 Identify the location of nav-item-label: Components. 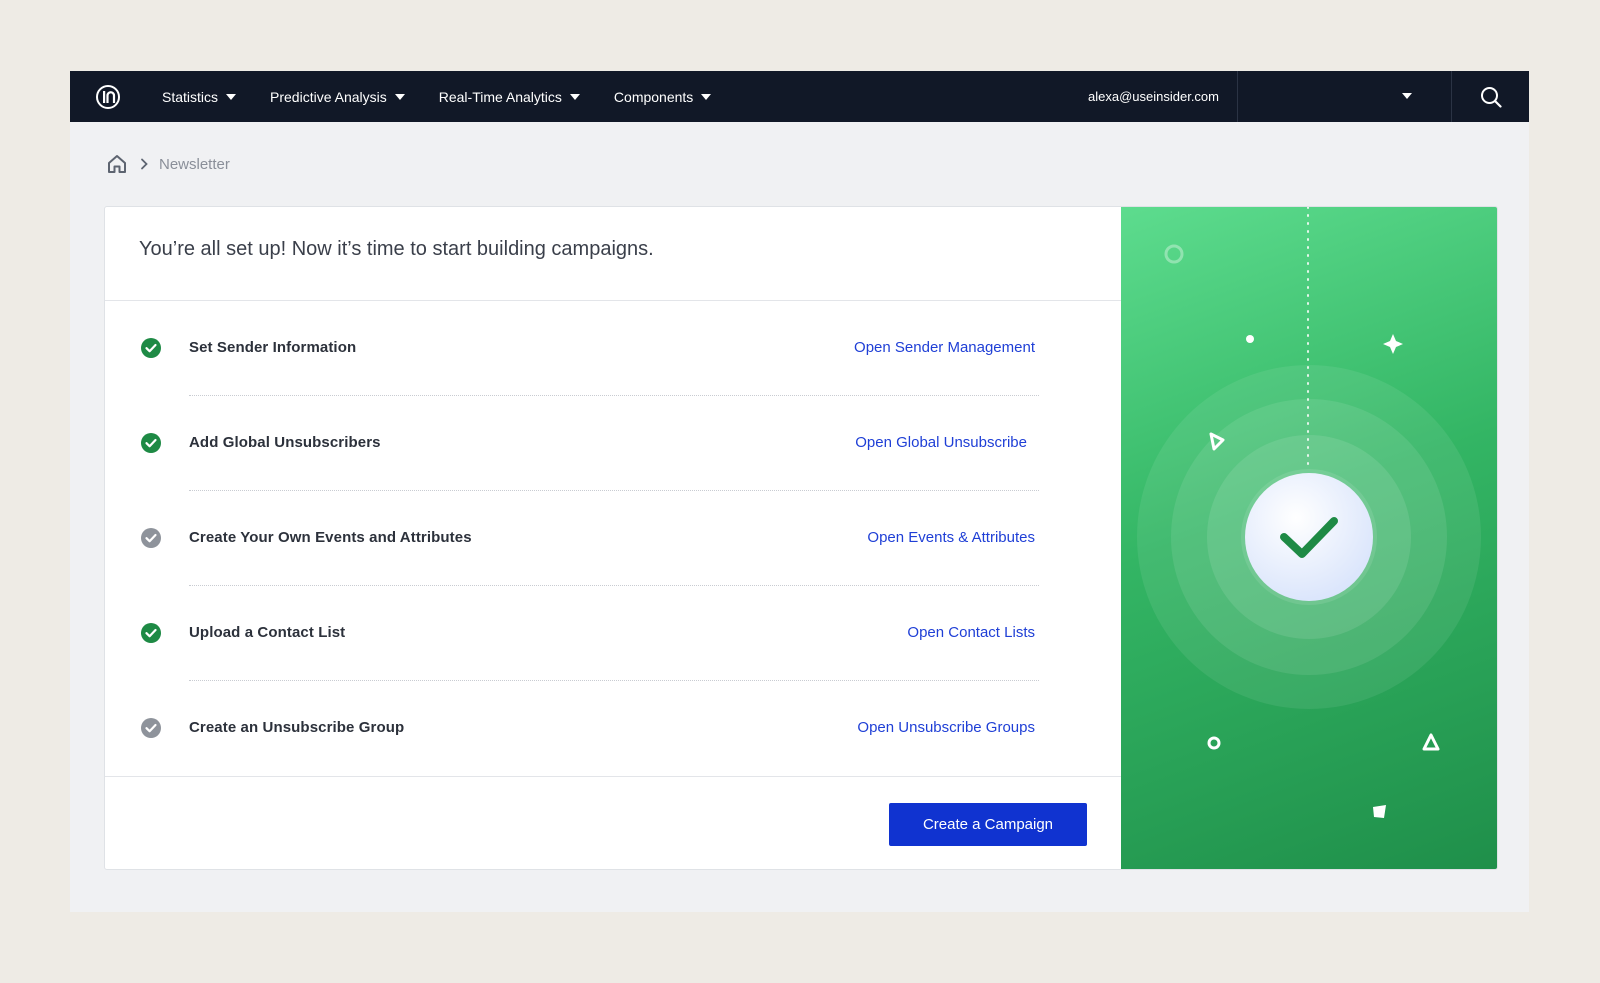
(653, 96).